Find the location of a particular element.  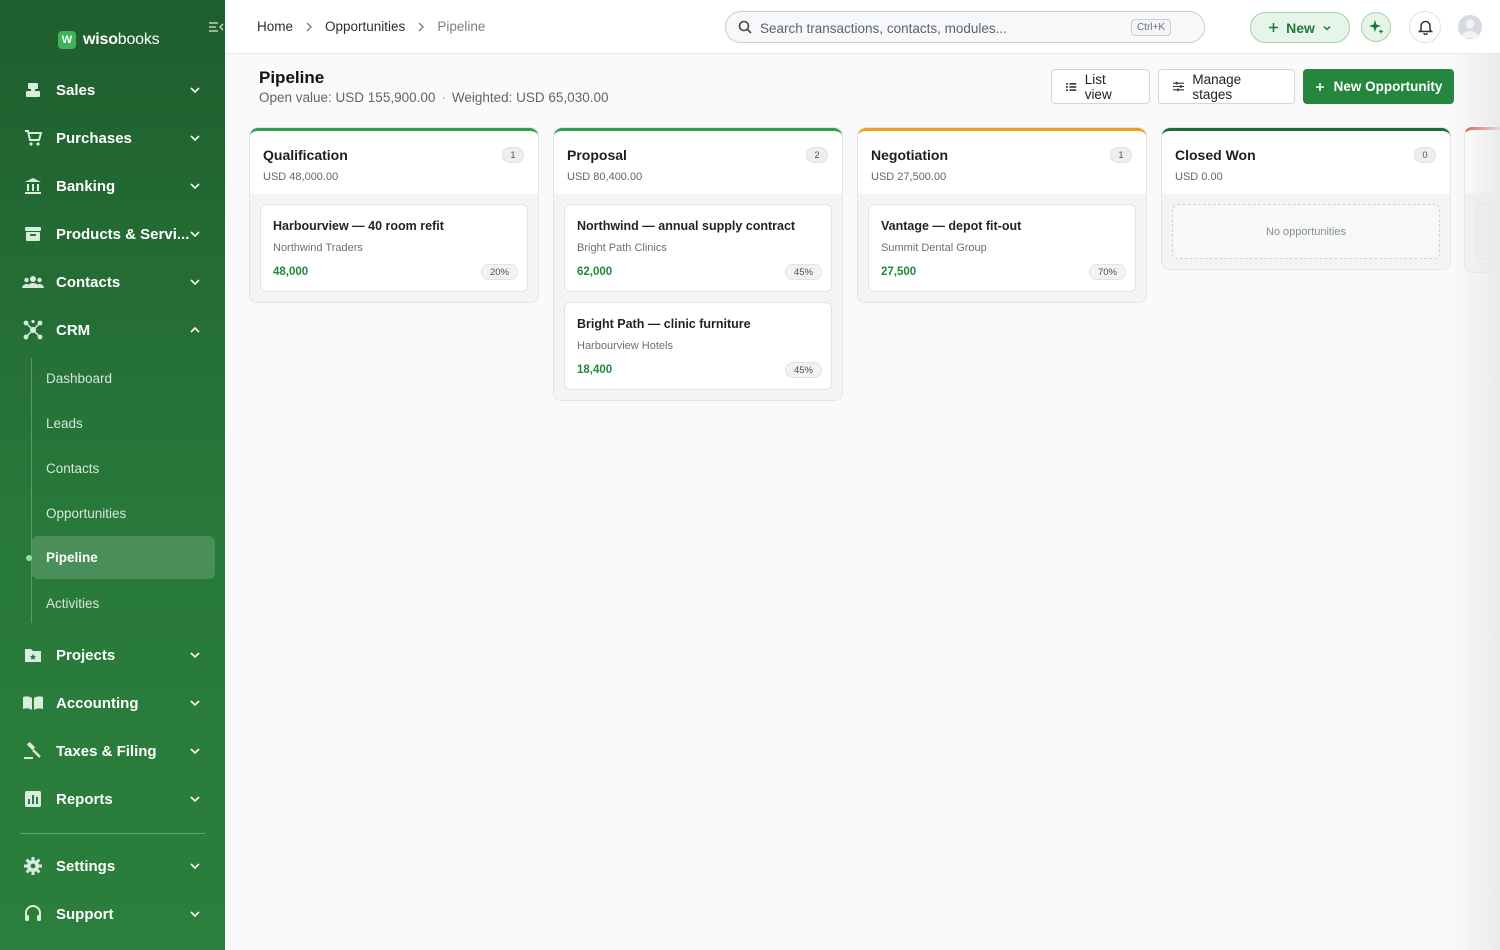

new-button: New is located at coordinates (1300, 27).